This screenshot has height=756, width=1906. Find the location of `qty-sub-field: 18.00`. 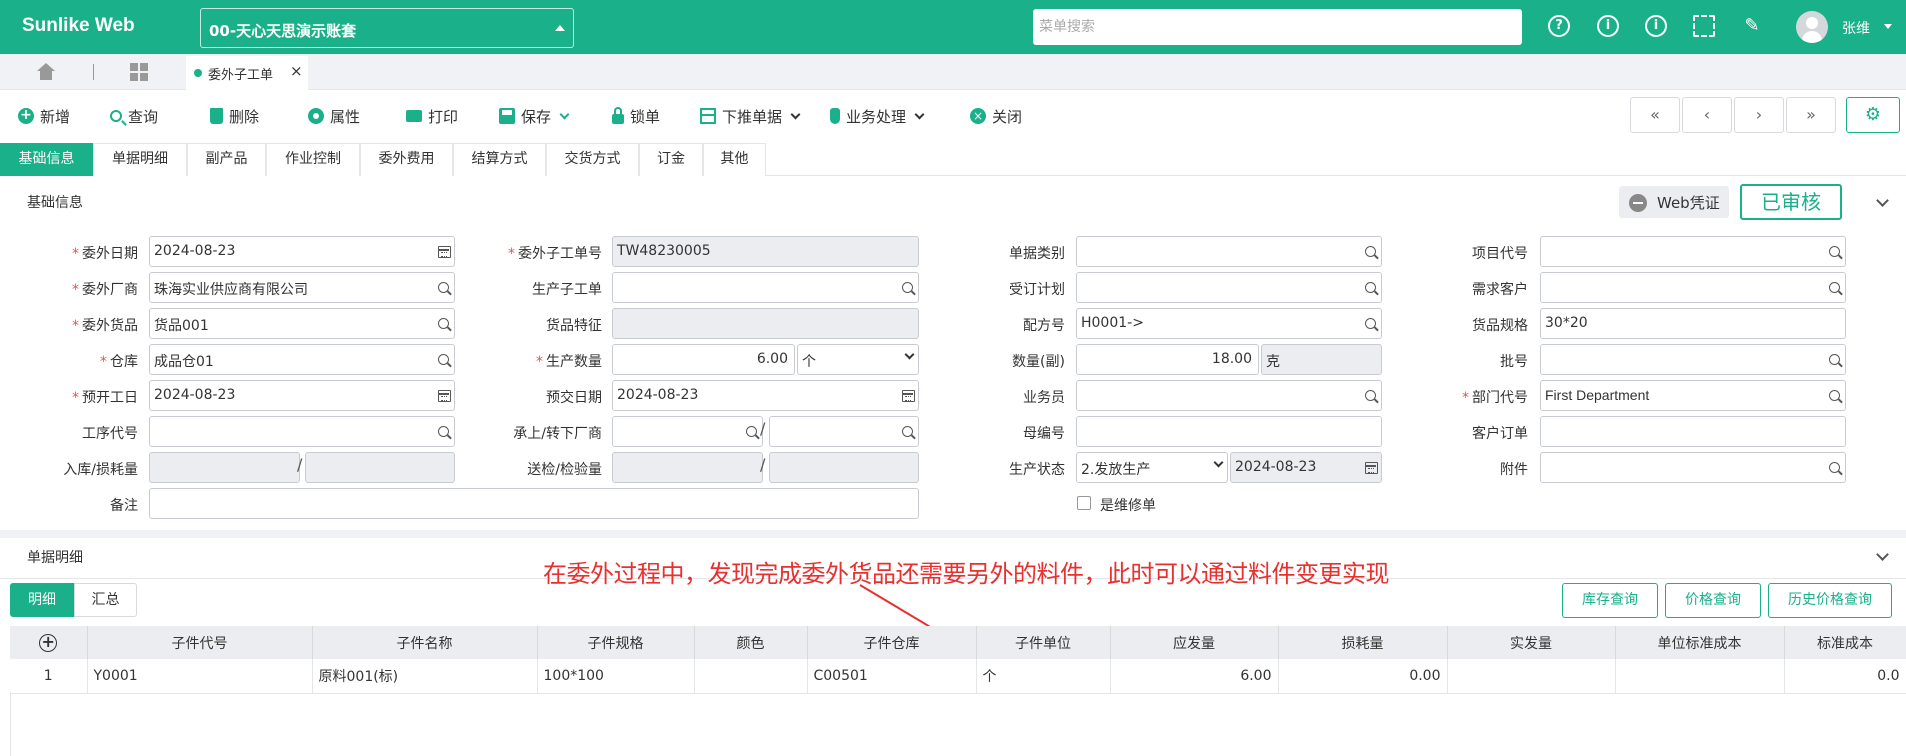

qty-sub-field: 18.00 is located at coordinates (1167, 359).